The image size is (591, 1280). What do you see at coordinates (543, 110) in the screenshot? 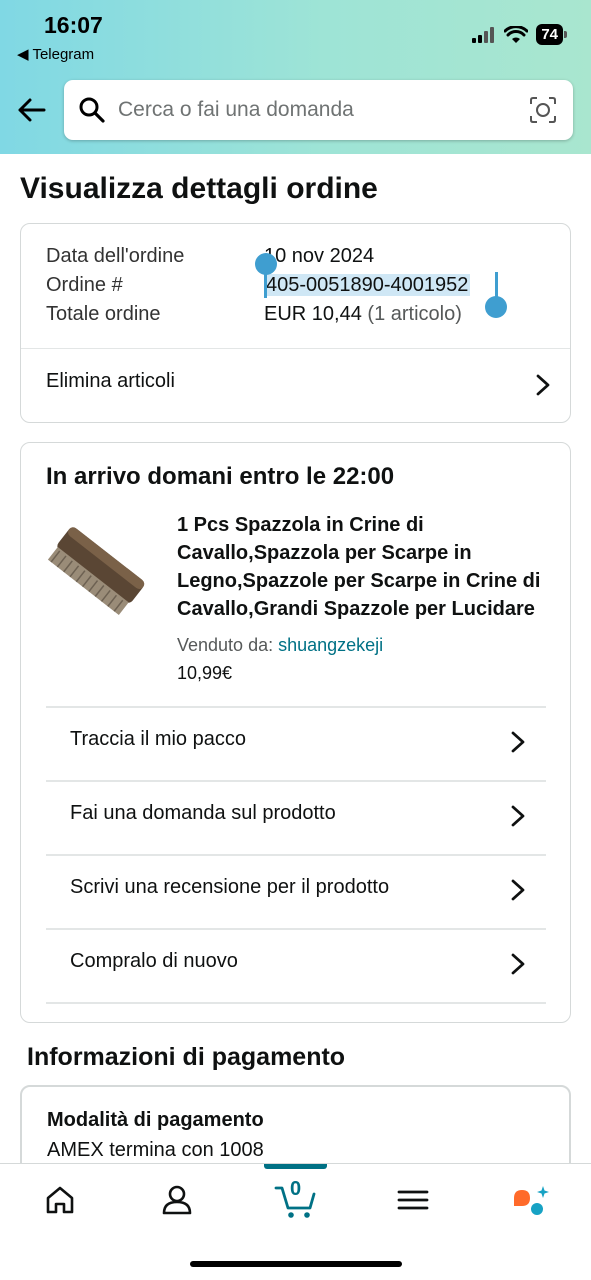
I see `camera-lens-icon` at bounding box center [543, 110].